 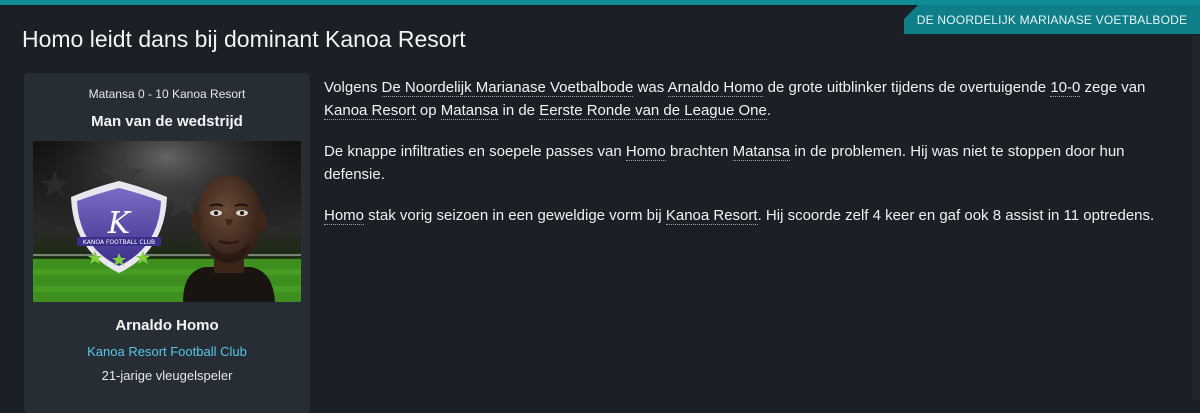 What do you see at coordinates (119, 242) in the screenshot?
I see `svg-text: KANOA FOOTBALL CLUB` at bounding box center [119, 242].